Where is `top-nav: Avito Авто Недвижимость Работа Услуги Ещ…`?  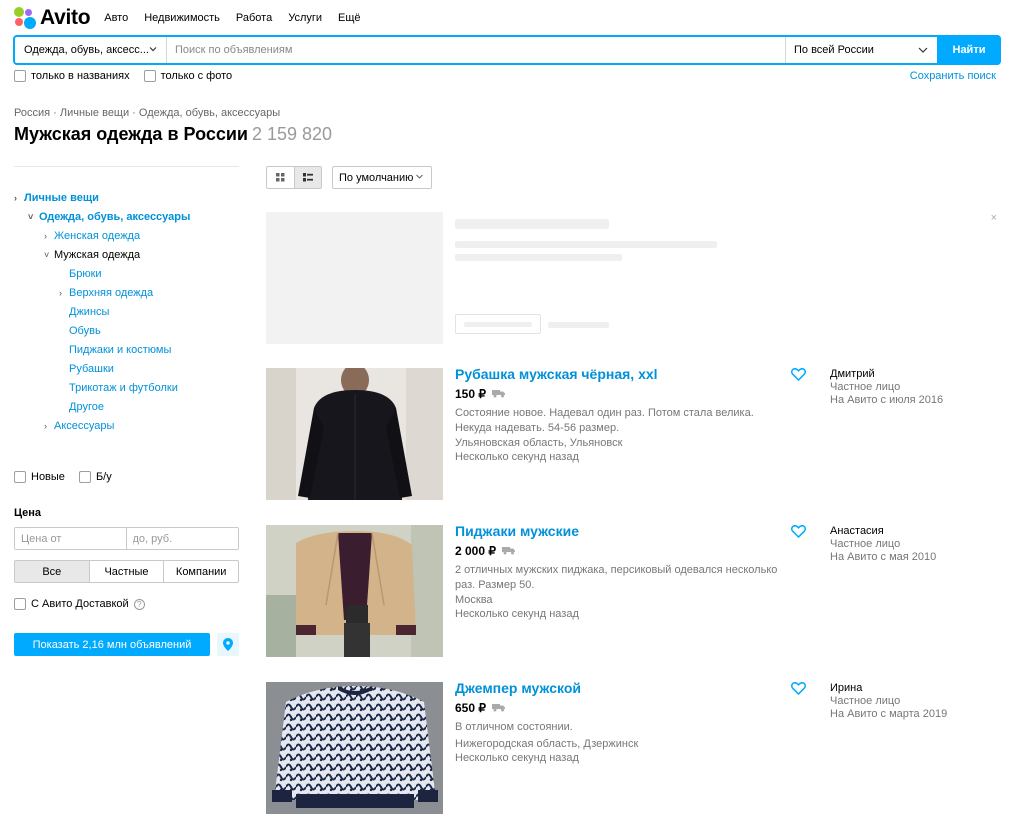
top-nav: Avito Авто Недвижимость Работа Услуги Ещ… is located at coordinates (195, 18).